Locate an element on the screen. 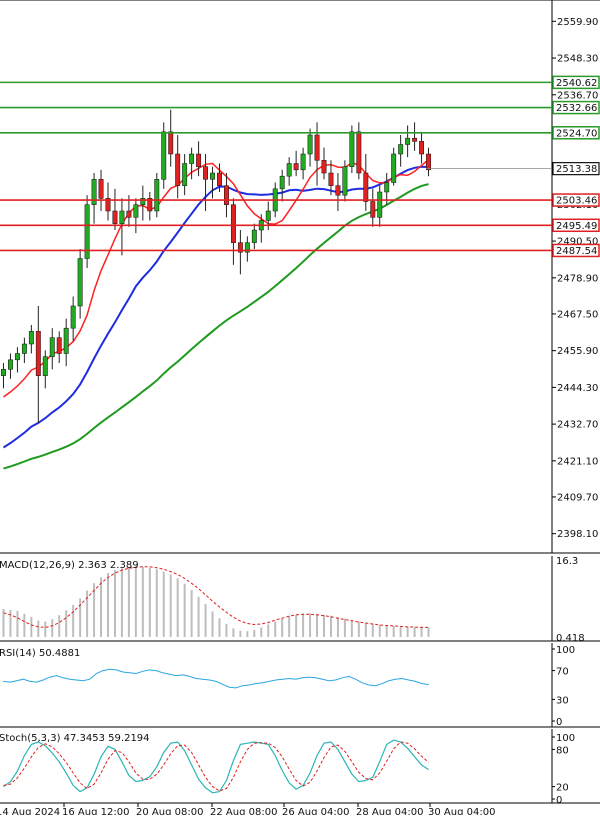  resistance-level-label: 2532.66 is located at coordinates (576, 108).